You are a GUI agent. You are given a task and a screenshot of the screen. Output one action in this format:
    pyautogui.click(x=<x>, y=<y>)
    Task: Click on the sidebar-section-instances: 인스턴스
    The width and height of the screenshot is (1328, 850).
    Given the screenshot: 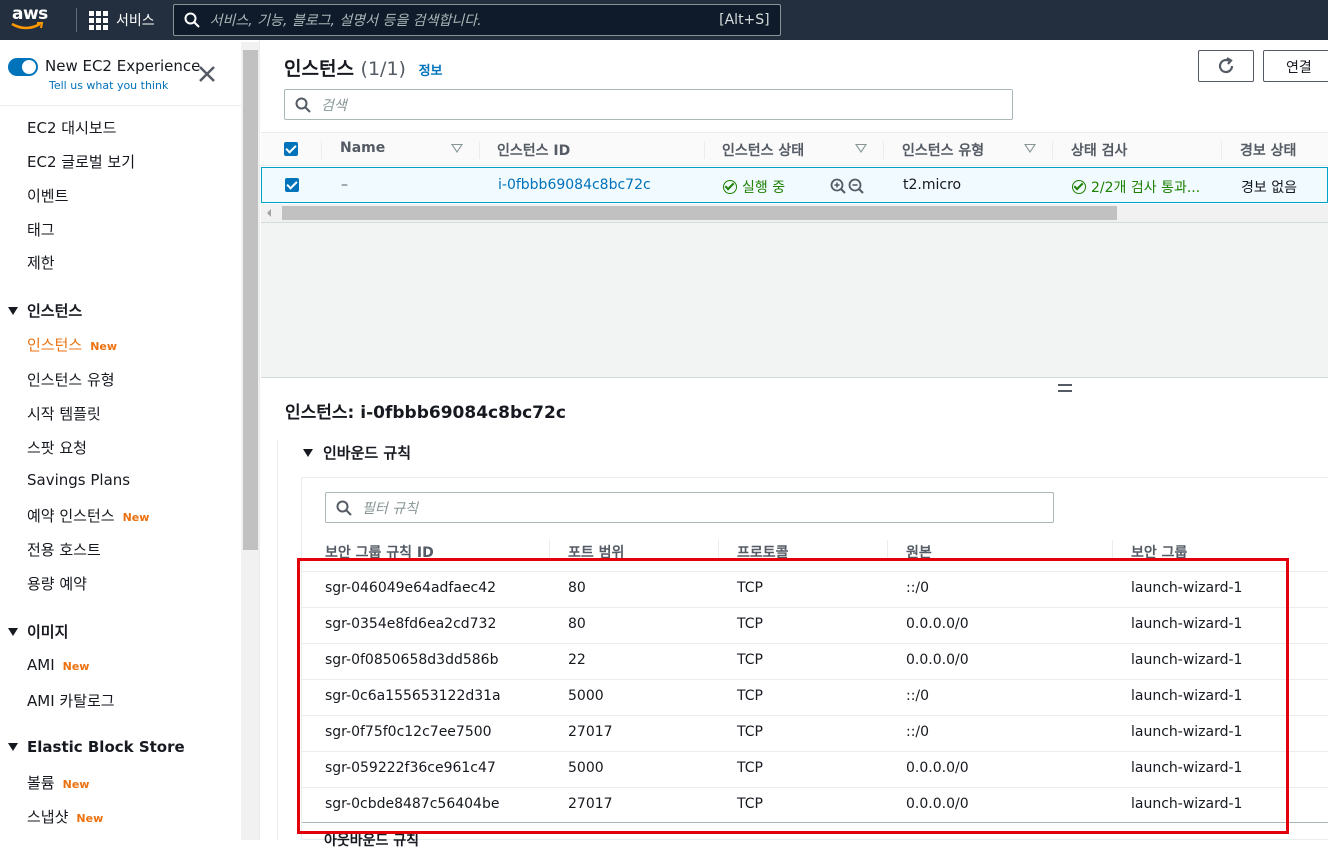 What is the action you would take?
    pyautogui.click(x=45, y=310)
    